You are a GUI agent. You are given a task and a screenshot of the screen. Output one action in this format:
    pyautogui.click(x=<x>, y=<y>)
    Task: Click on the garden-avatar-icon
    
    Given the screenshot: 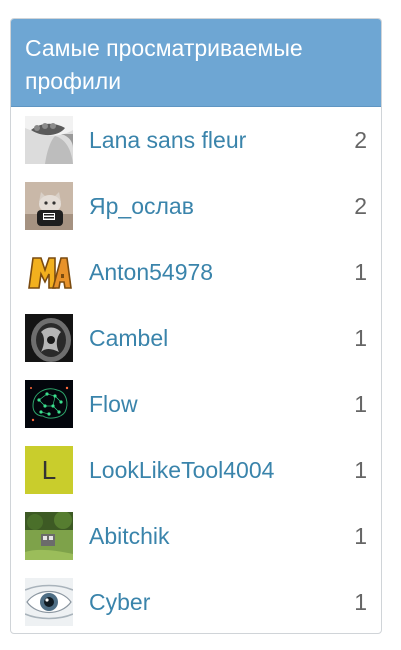 What is the action you would take?
    pyautogui.click(x=49, y=536)
    